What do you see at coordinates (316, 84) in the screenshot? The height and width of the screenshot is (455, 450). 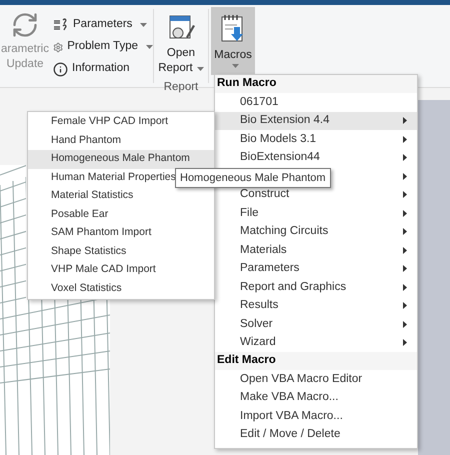 I see `menu-section-header: Run Macro` at bounding box center [316, 84].